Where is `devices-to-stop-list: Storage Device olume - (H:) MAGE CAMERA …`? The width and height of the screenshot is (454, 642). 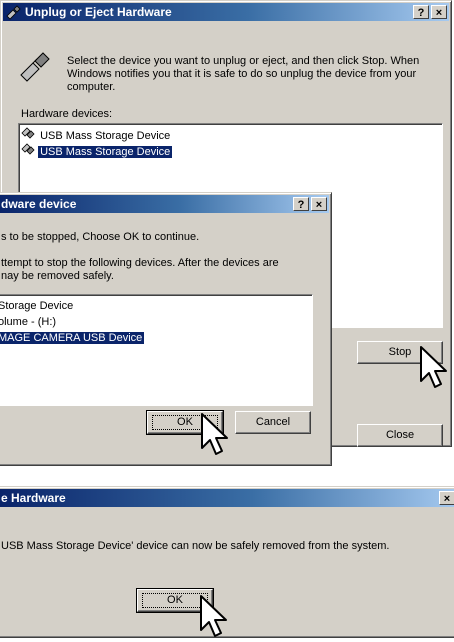 devices-to-stop-list: Storage Device olume - (H:) MAGE CAMERA … is located at coordinates (156, 350).